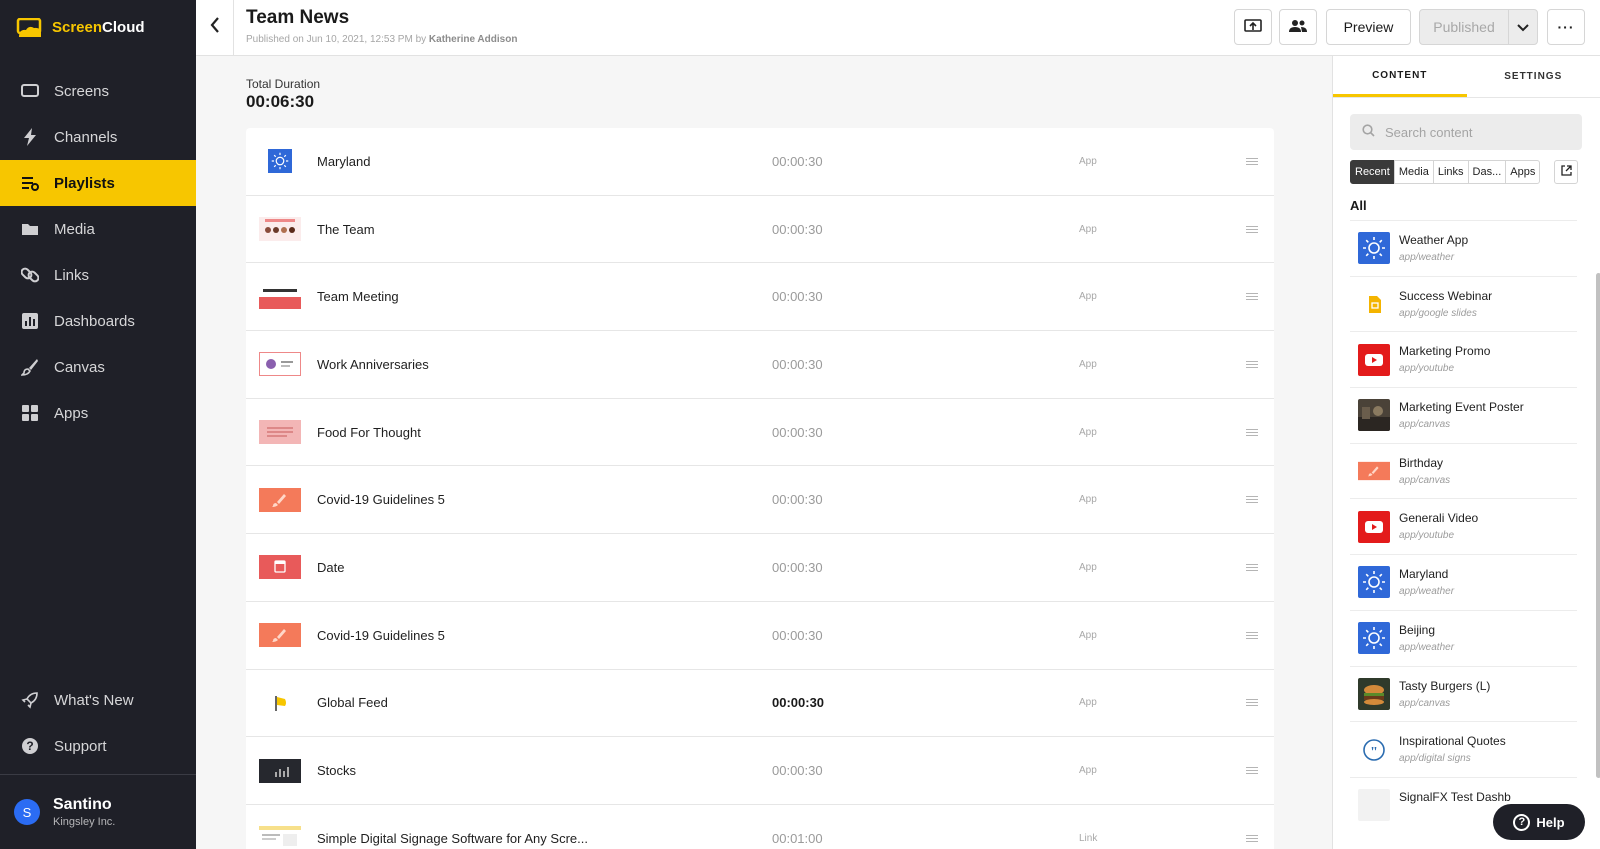 The image size is (1600, 849). I want to click on screen-icon, so click(30, 91).